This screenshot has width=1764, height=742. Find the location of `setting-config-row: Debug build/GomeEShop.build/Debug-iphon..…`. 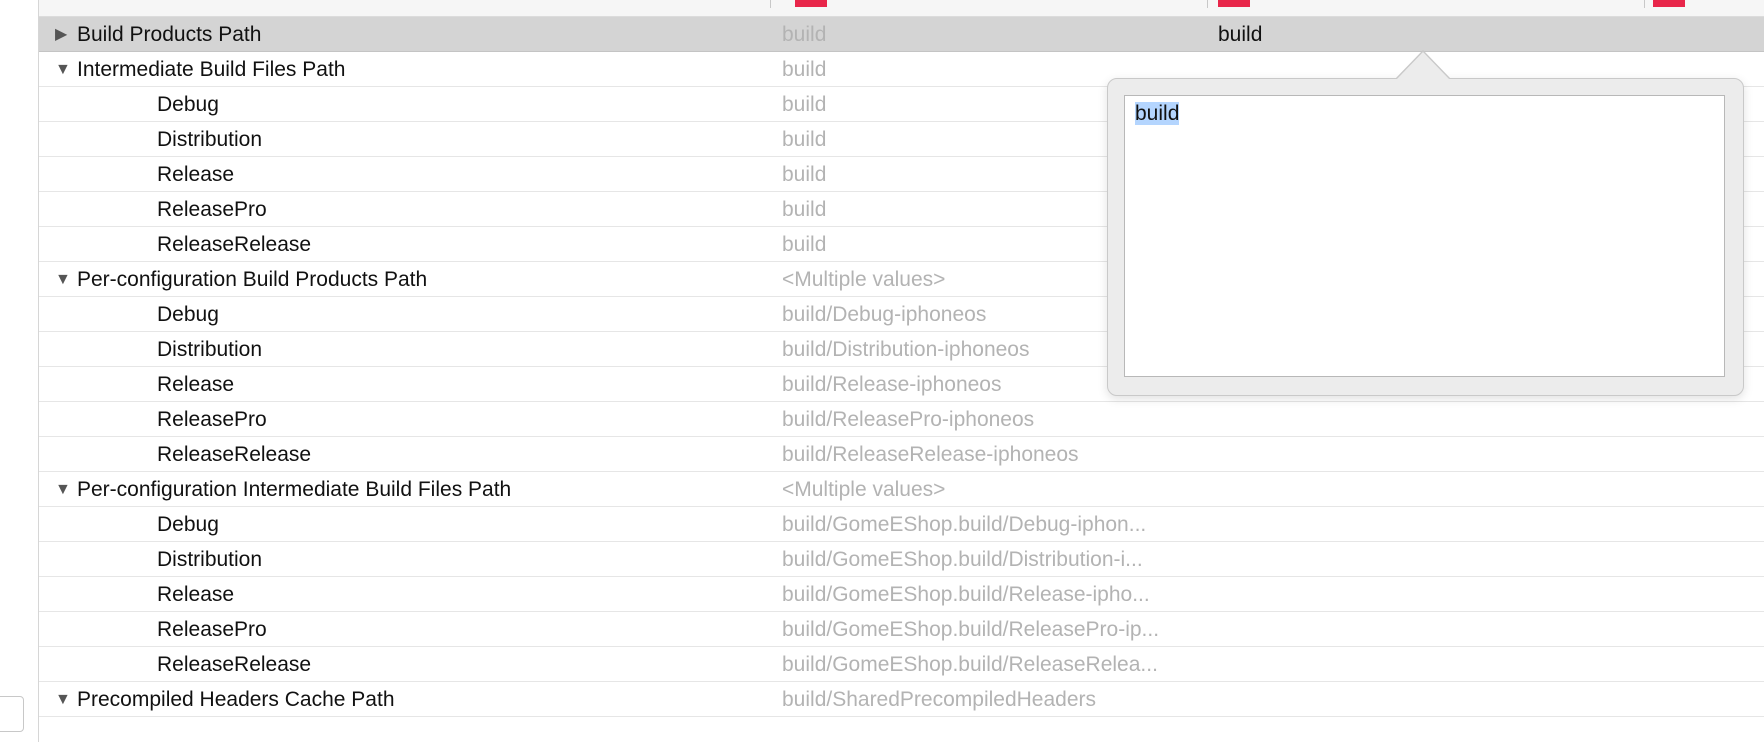

setting-config-row: Debug build/GomeEShop.build/Debug-iphon..… is located at coordinates (901, 524).